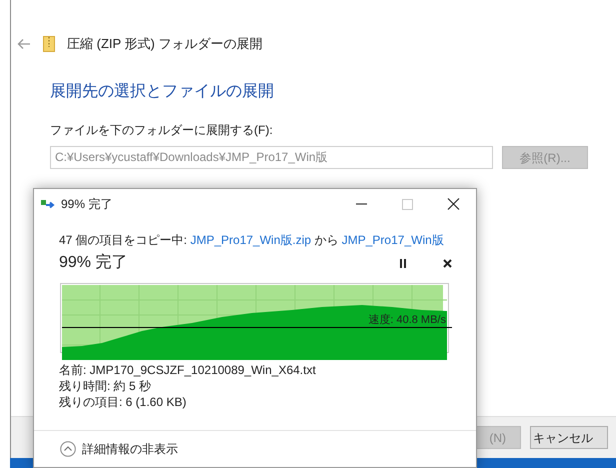 The height and width of the screenshot is (468, 616). Describe the element at coordinates (188, 370) in the screenshot. I see `detail-text: 名前: JMP170_9CSJZF_10210089_Win_X64.txt` at that location.